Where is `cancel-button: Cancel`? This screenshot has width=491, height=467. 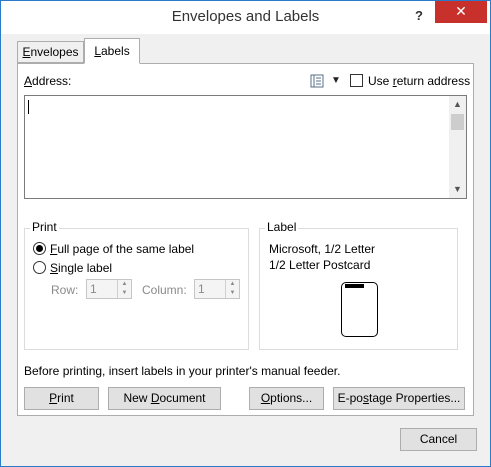
cancel-button: Cancel is located at coordinates (438, 439).